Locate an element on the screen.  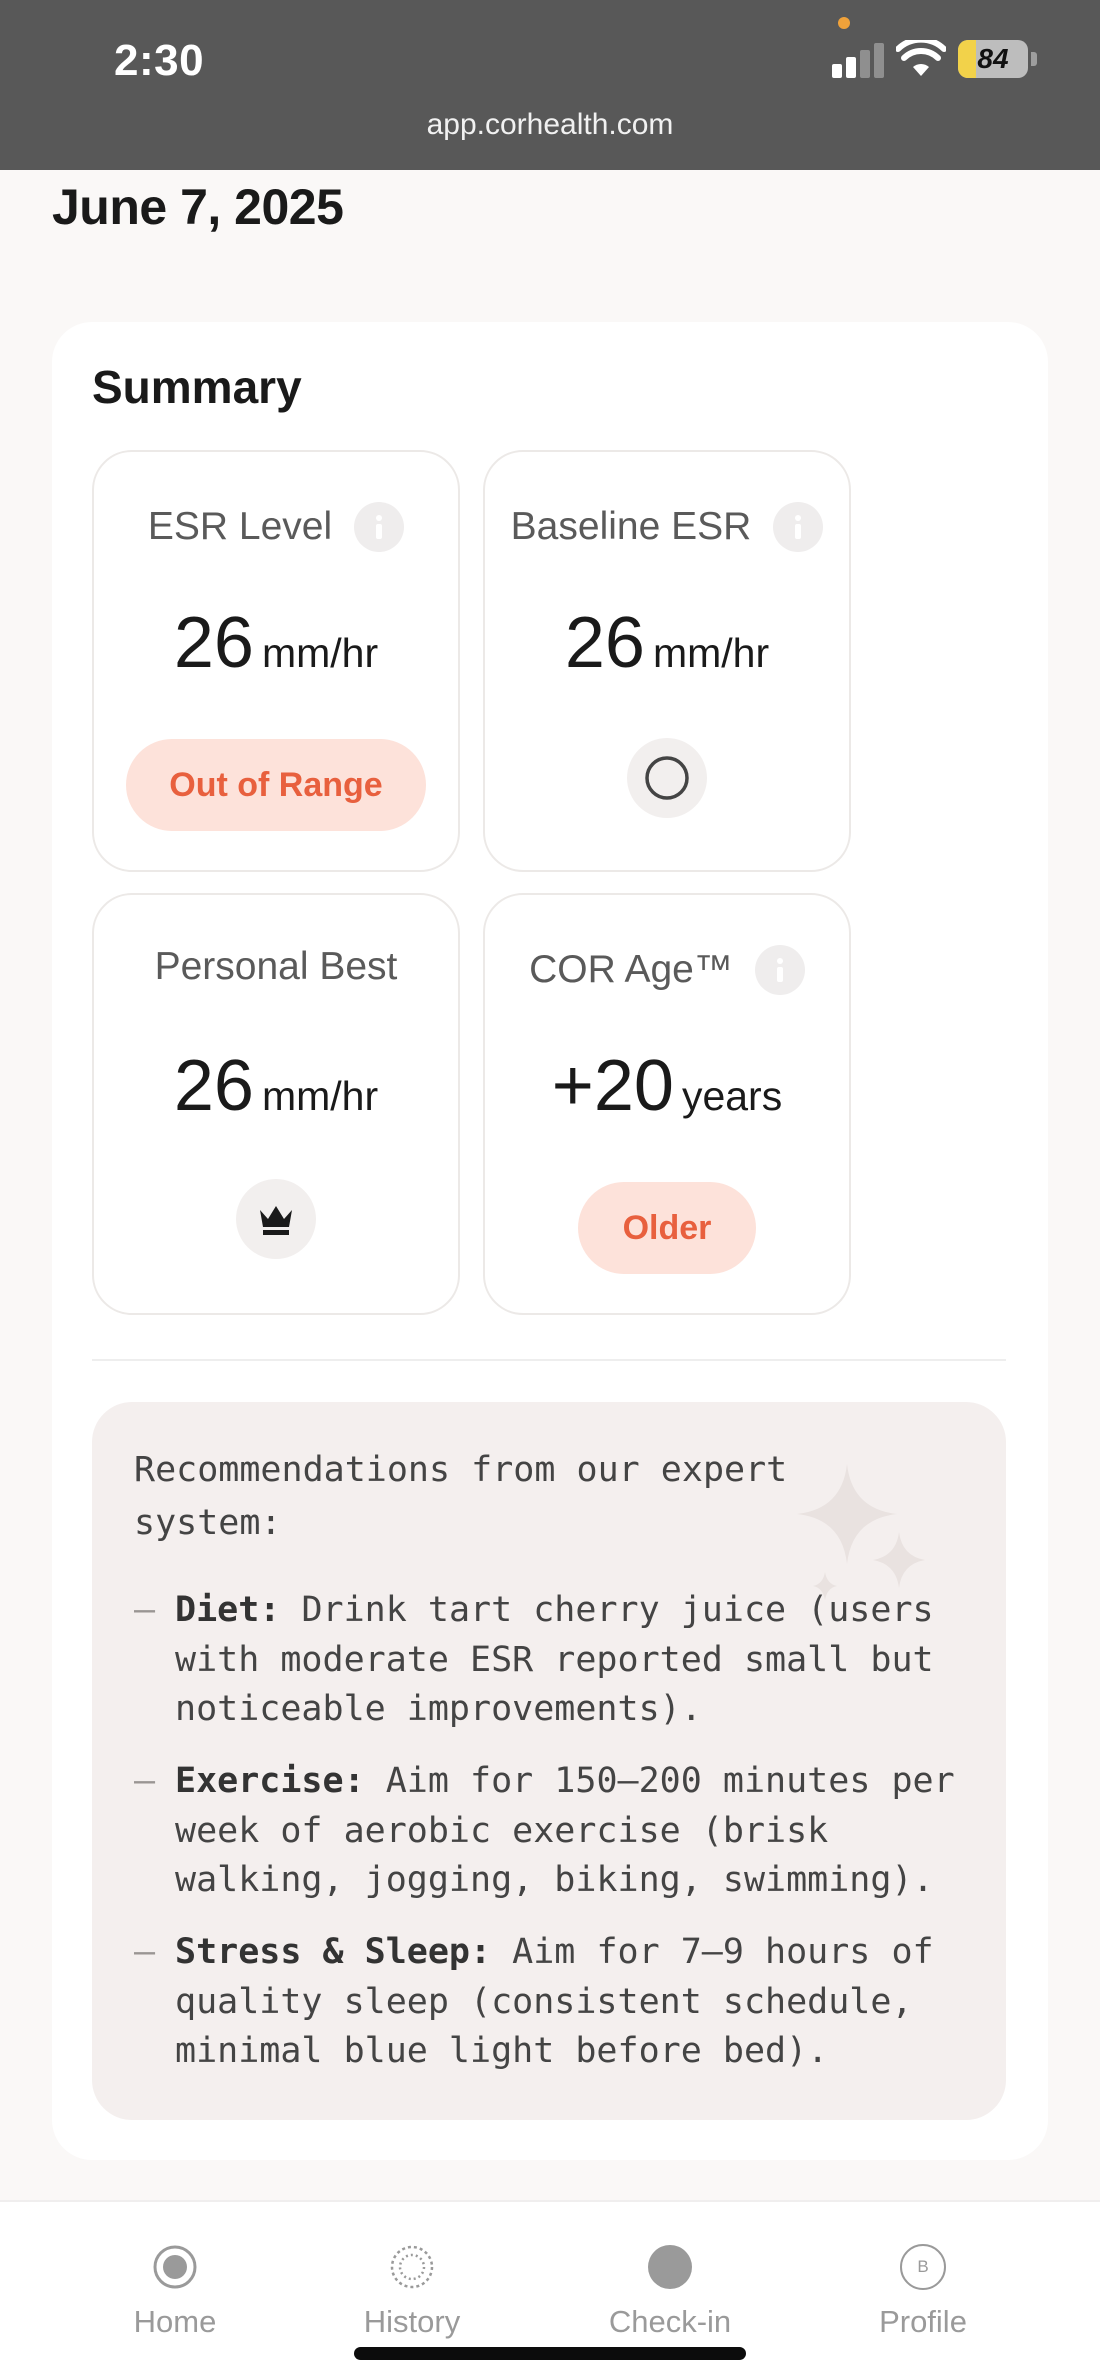
baseline-esr-card: Baseline ESR 26 mm/hr is located at coordinates (667, 661).